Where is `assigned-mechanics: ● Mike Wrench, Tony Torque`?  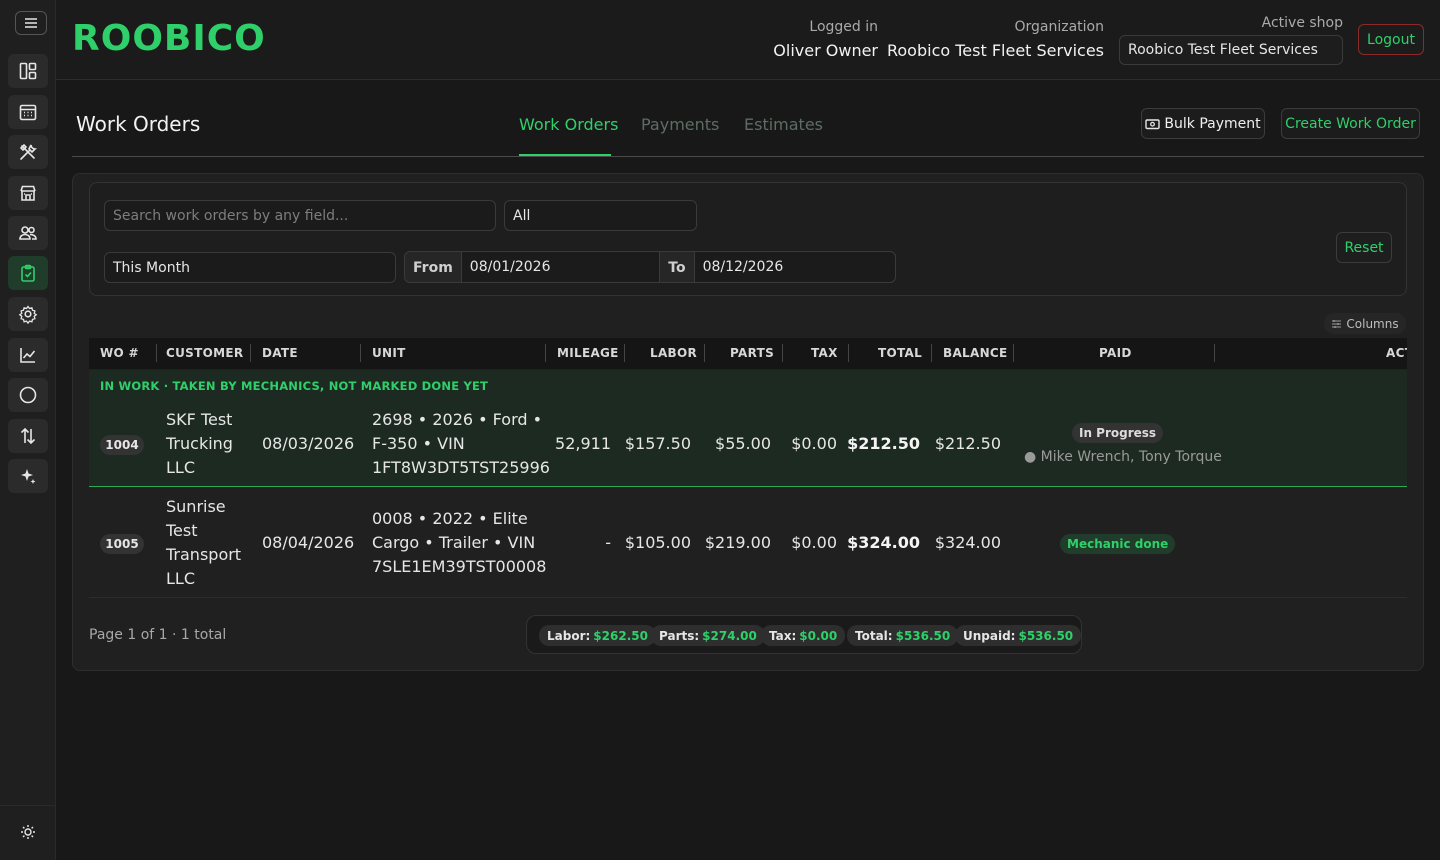
assigned-mechanics: ● Mike Wrench, Tony Torque is located at coordinates (1123, 457).